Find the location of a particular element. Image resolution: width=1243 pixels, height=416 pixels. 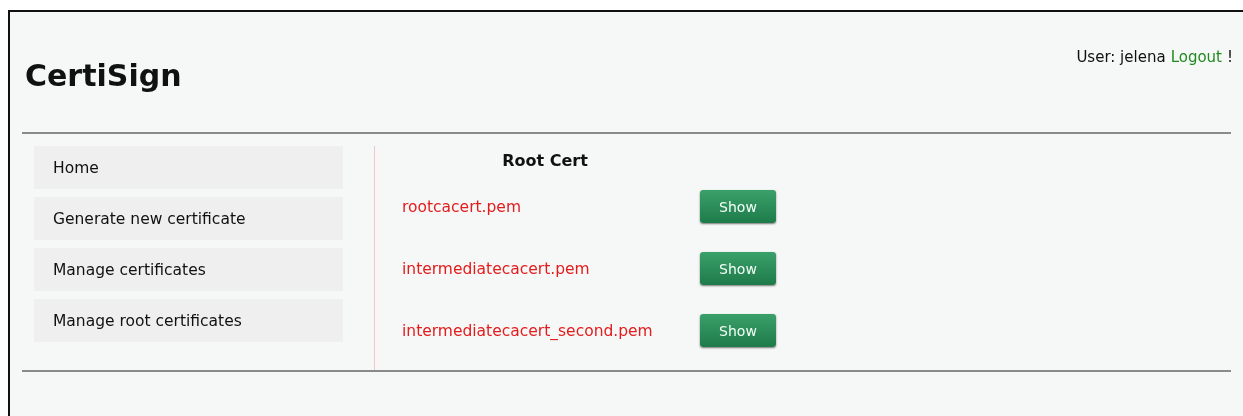

certificate-link: intermediatecacert.pem is located at coordinates (551, 268).